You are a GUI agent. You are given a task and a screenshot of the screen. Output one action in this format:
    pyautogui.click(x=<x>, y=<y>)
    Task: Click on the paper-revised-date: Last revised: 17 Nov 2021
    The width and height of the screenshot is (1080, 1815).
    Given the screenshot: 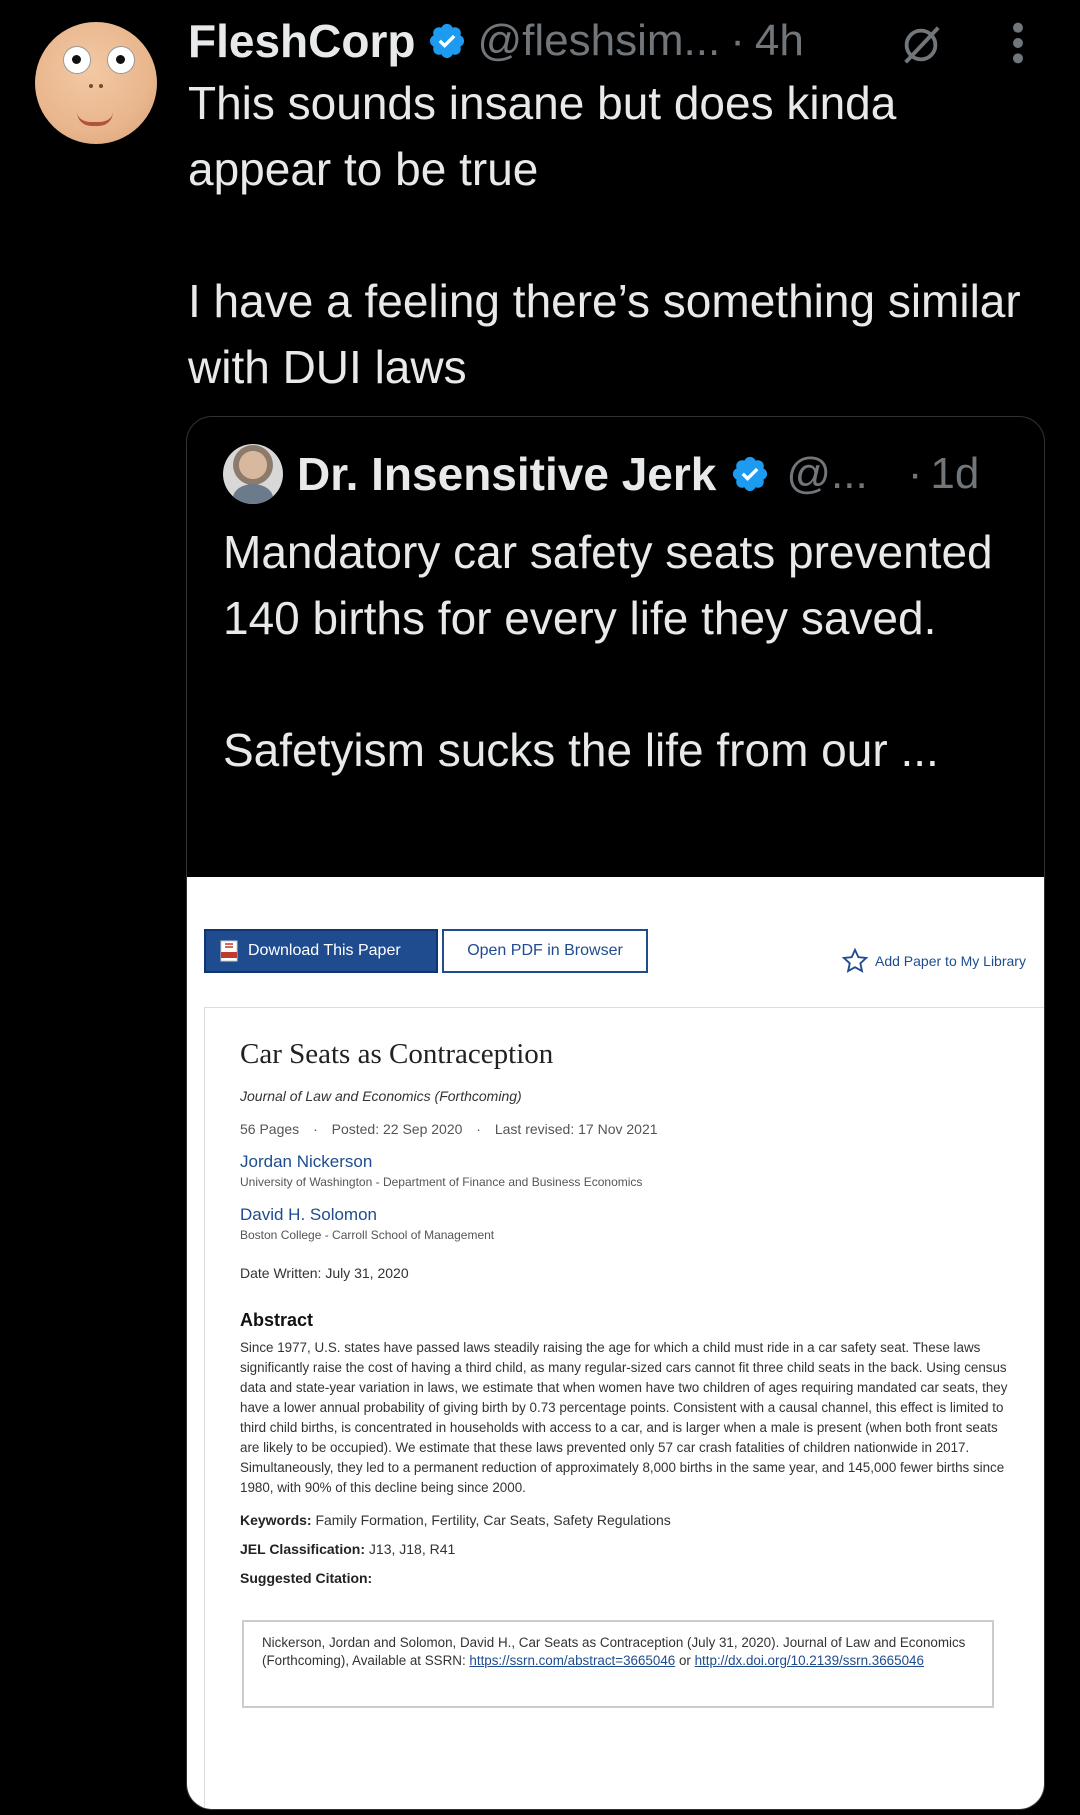 What is the action you would take?
    pyautogui.click(x=576, y=1129)
    